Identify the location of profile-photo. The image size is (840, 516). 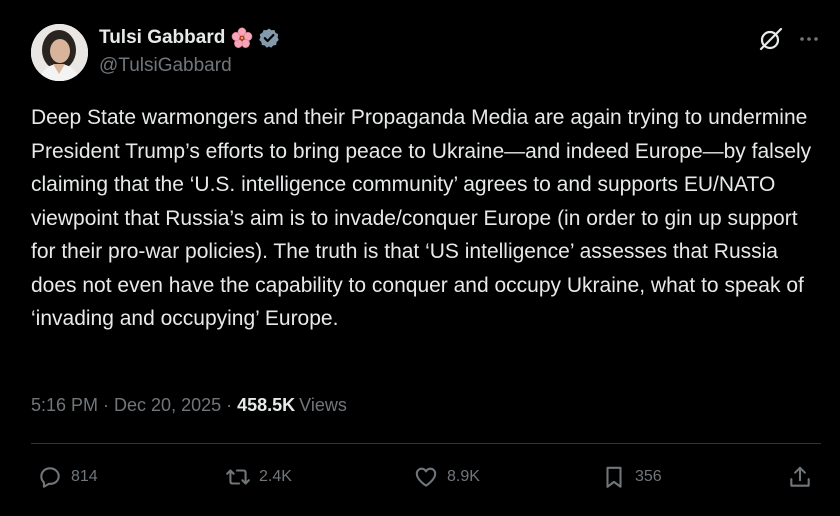
(59, 52).